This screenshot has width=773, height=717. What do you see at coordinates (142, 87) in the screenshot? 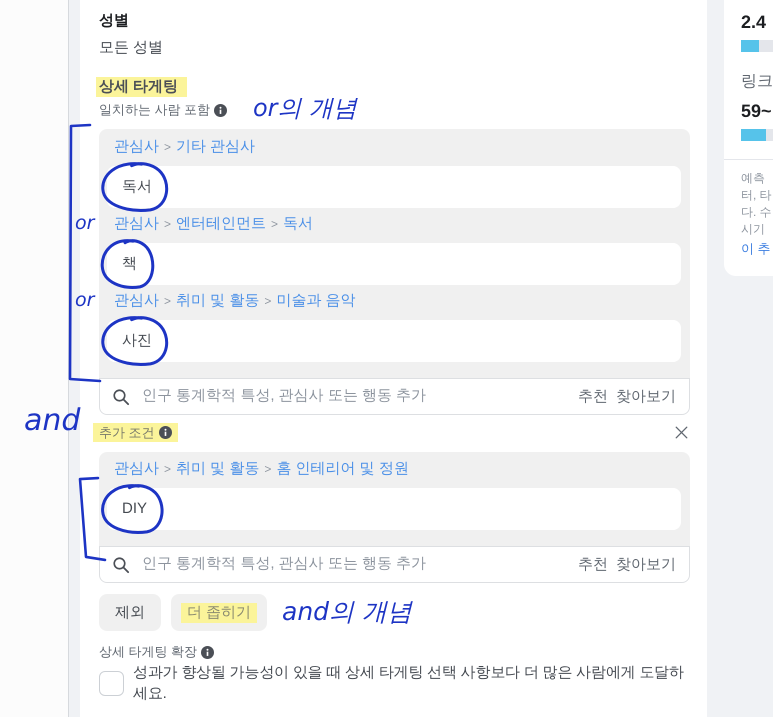
I see `section-title: 상세 타게팅` at bounding box center [142, 87].